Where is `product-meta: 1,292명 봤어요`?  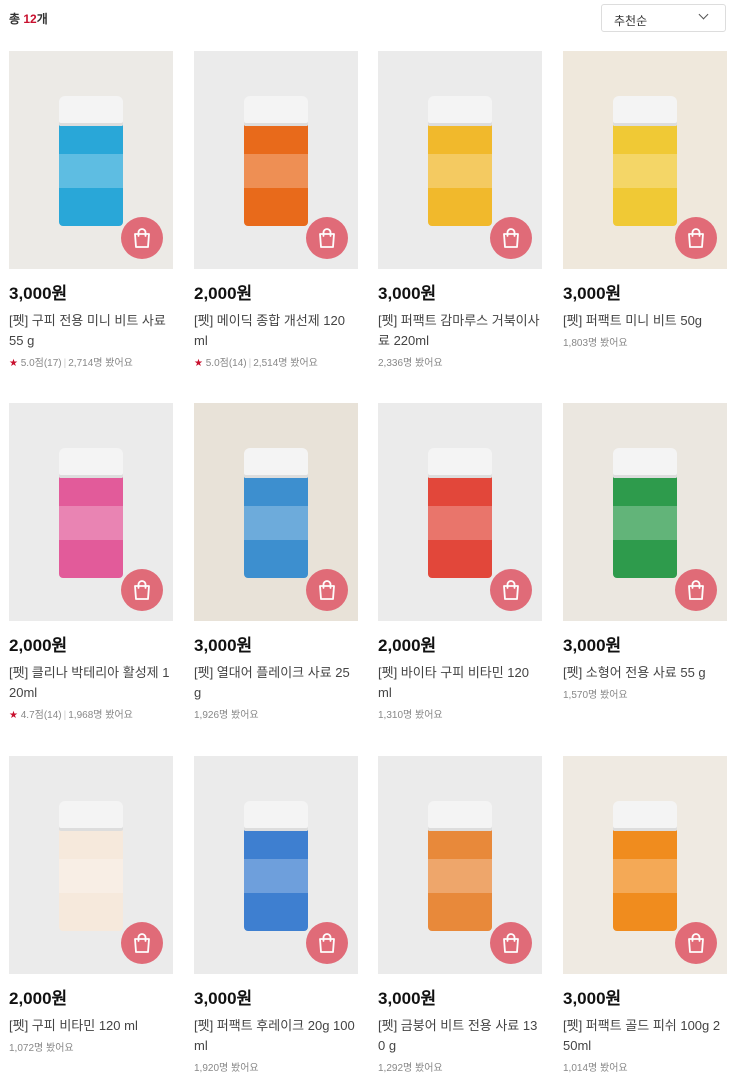
product-meta: 1,292명 봤어요 is located at coordinates (410, 1066).